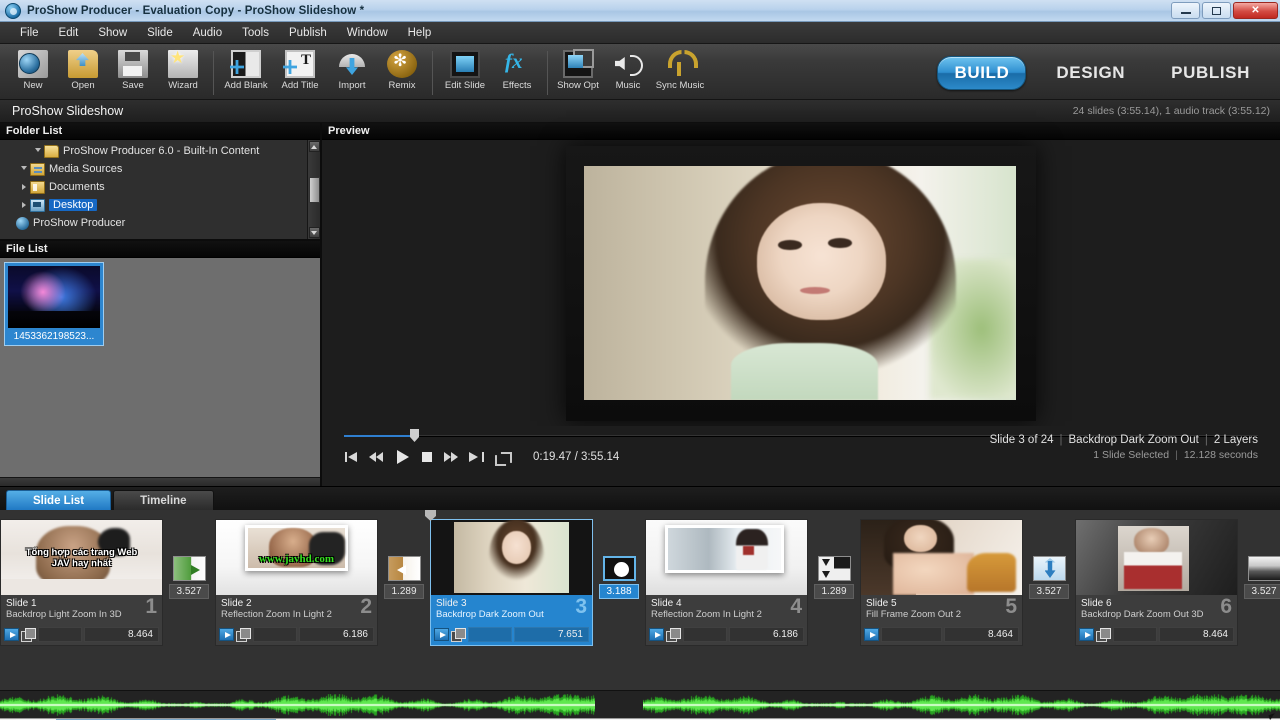 This screenshot has width=1280, height=720. I want to click on slide-item: Slide 4 Reflection Zoom In Light 2 4 6.186, so click(726, 582).